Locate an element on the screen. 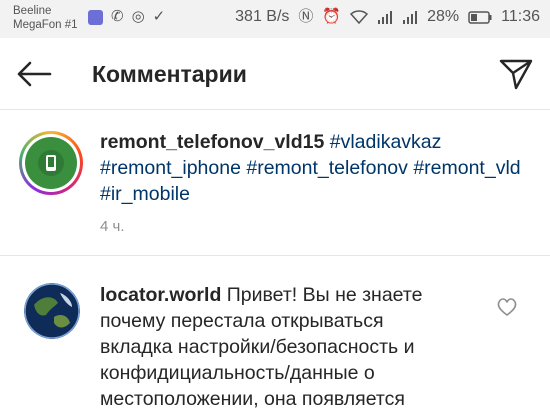  share-button is located at coordinates (516, 74).